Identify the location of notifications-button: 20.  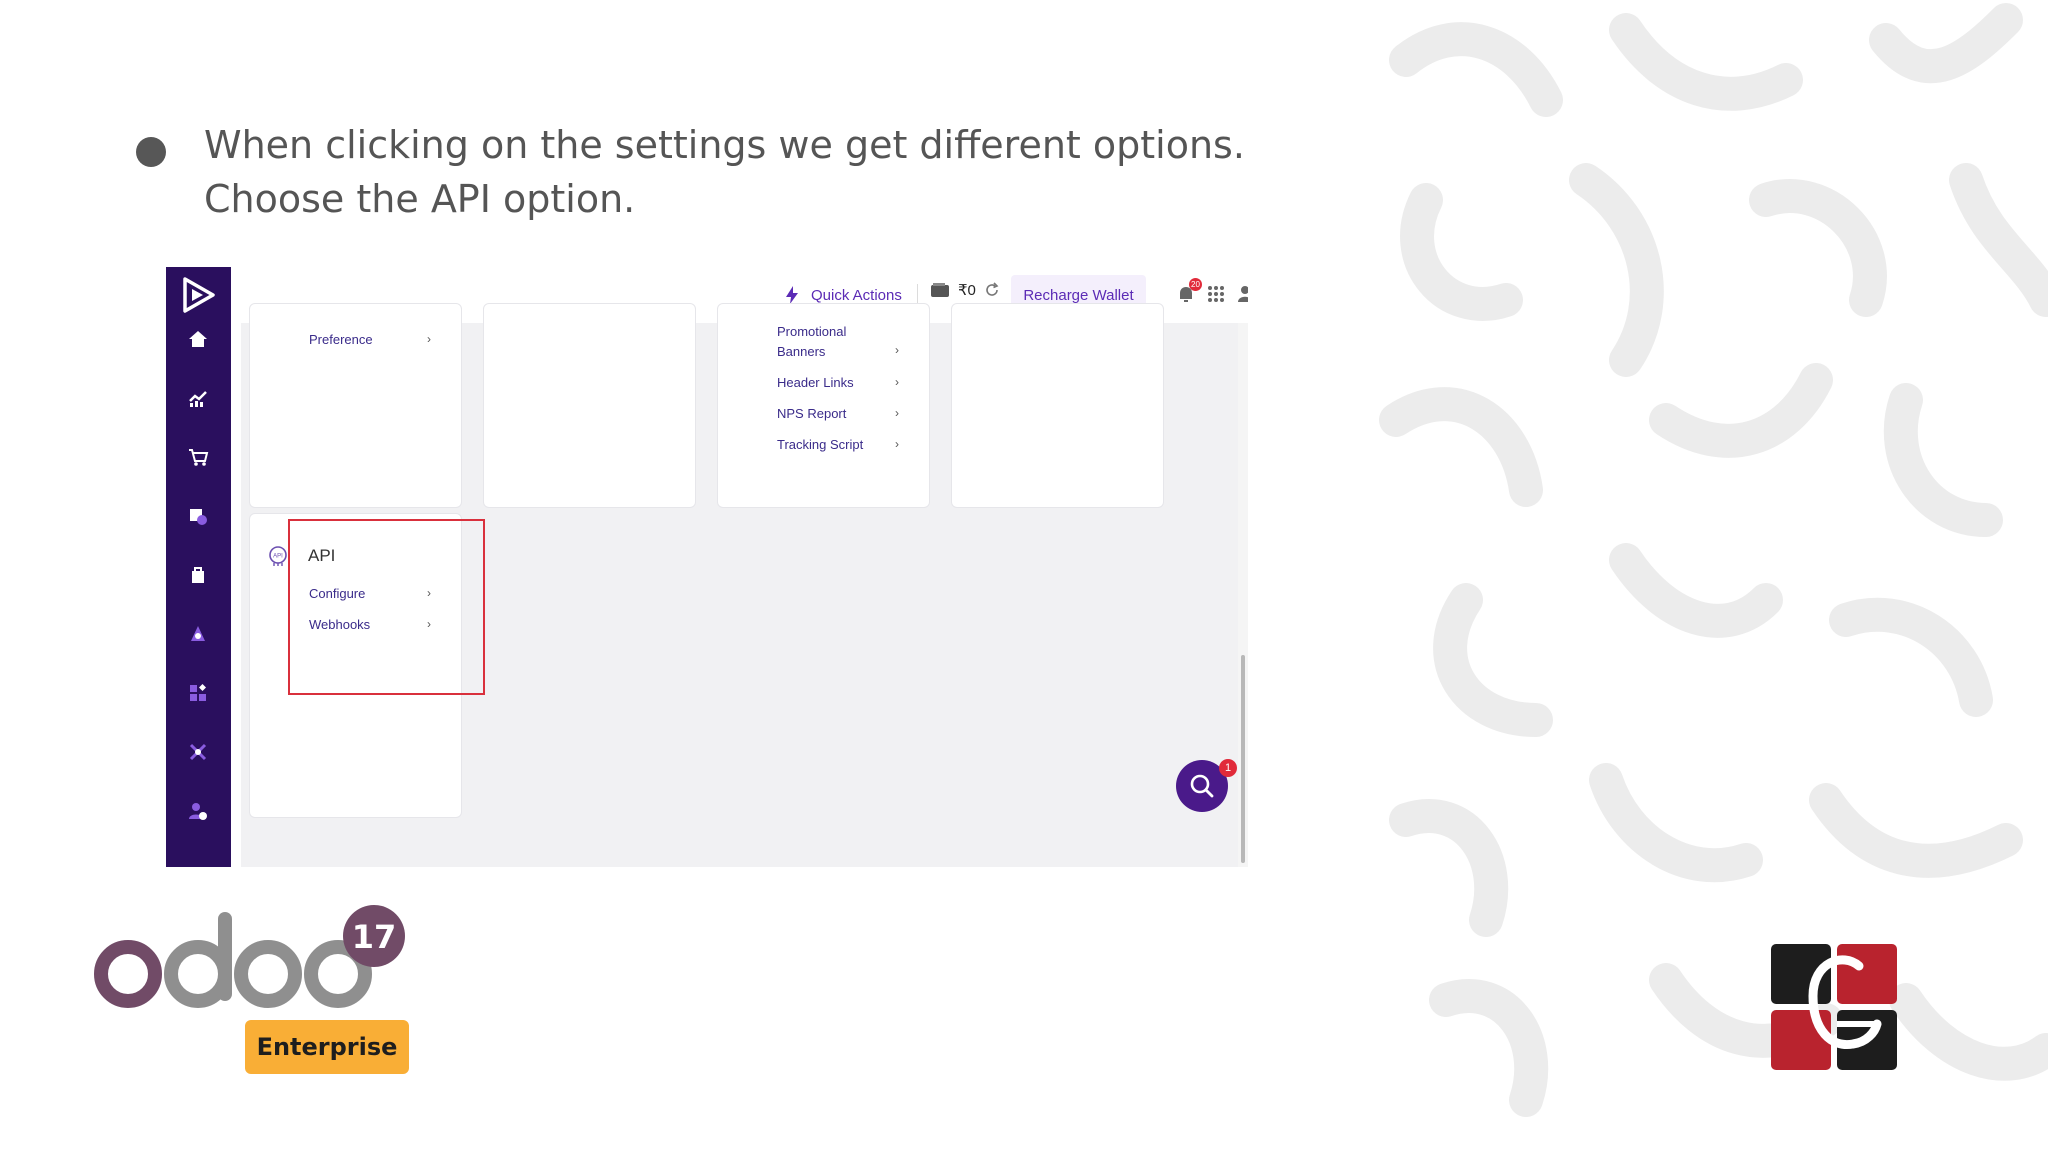
(1187, 292).